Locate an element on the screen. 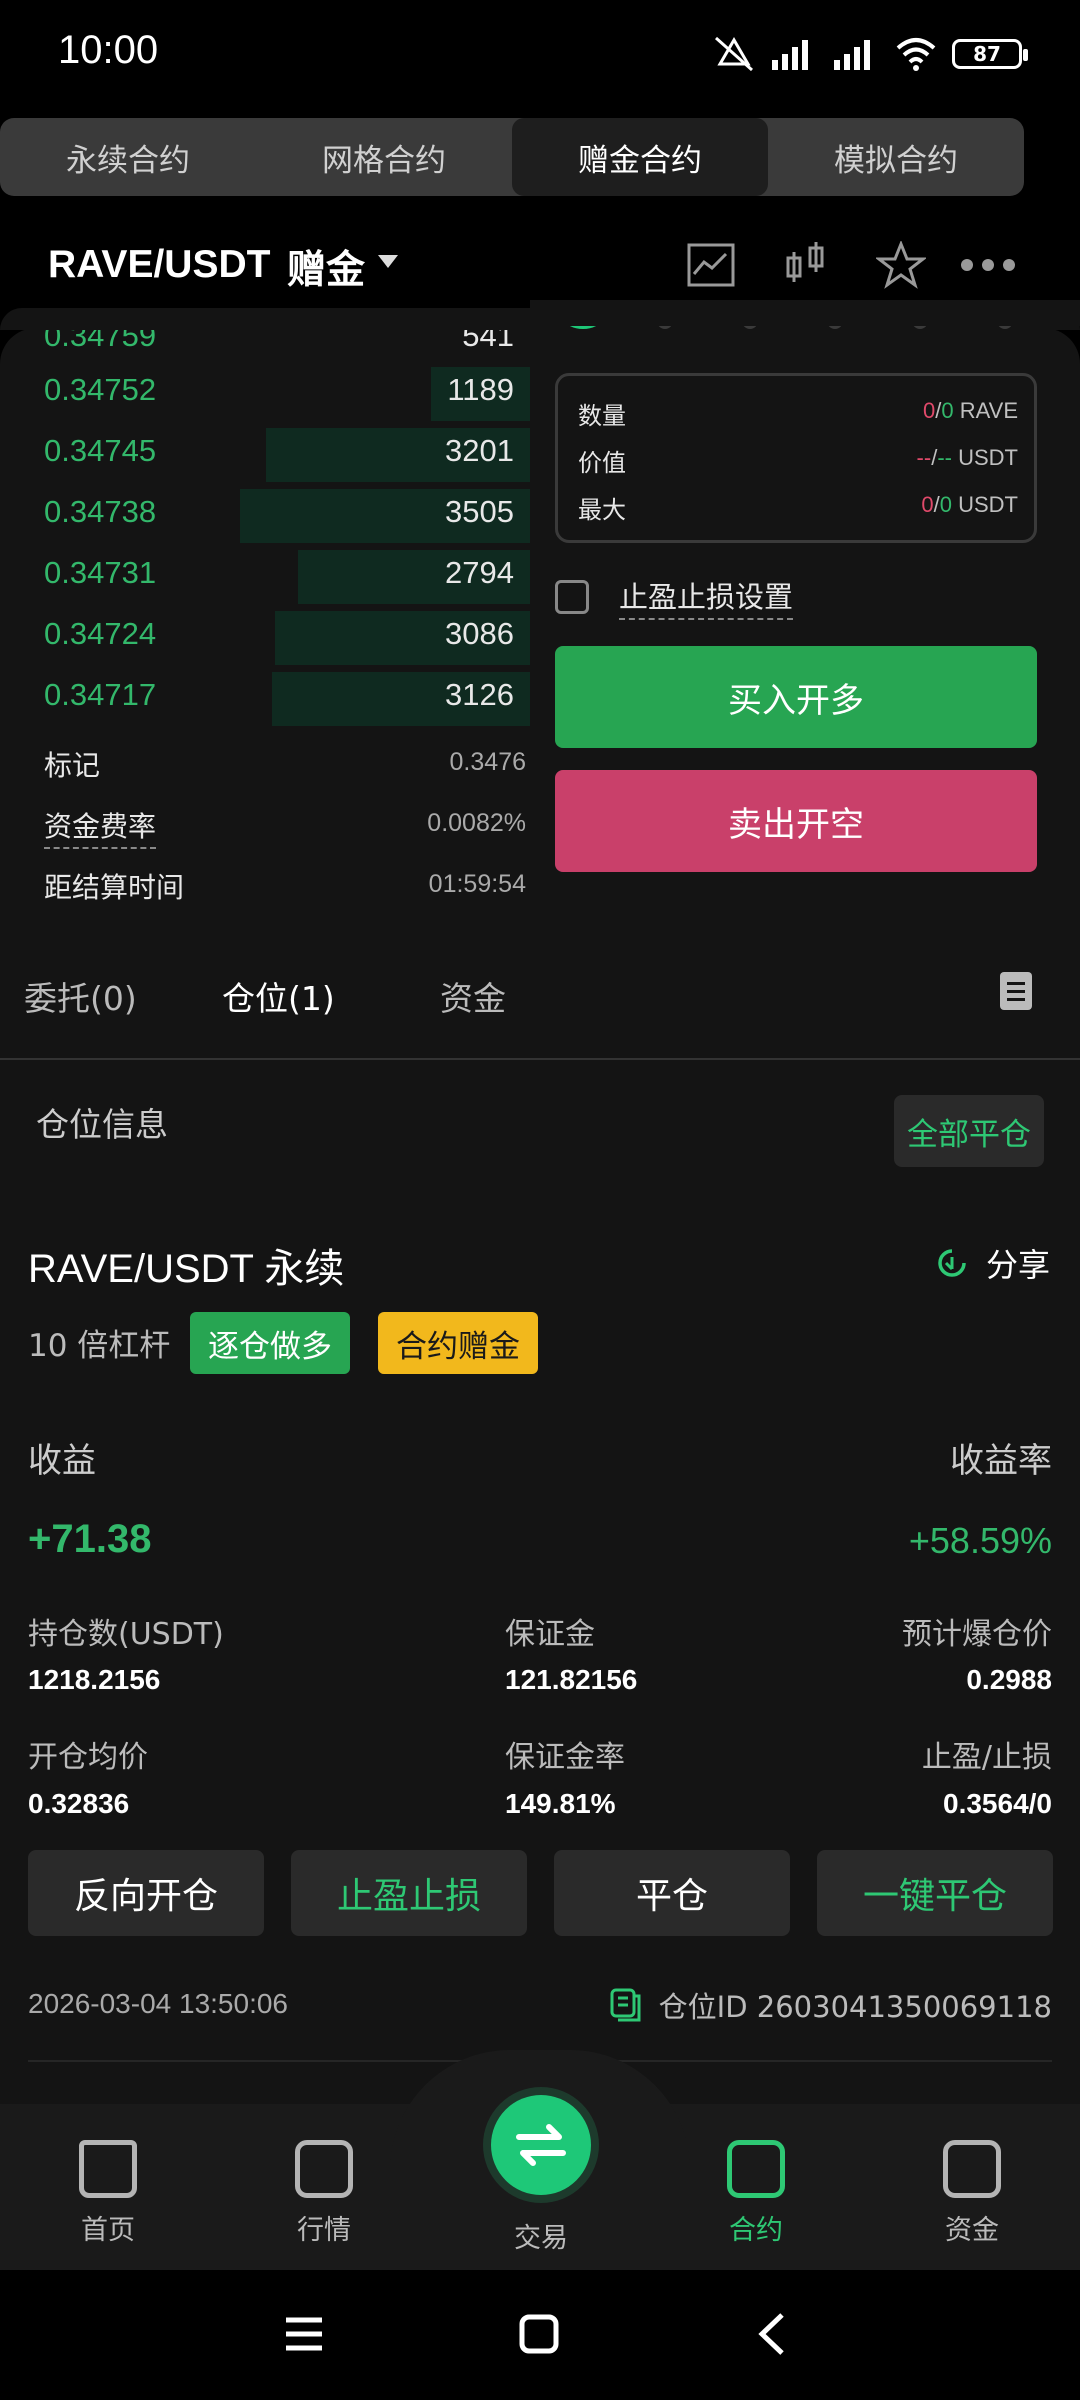  pair-tag: 赠金 is located at coordinates (326, 267).